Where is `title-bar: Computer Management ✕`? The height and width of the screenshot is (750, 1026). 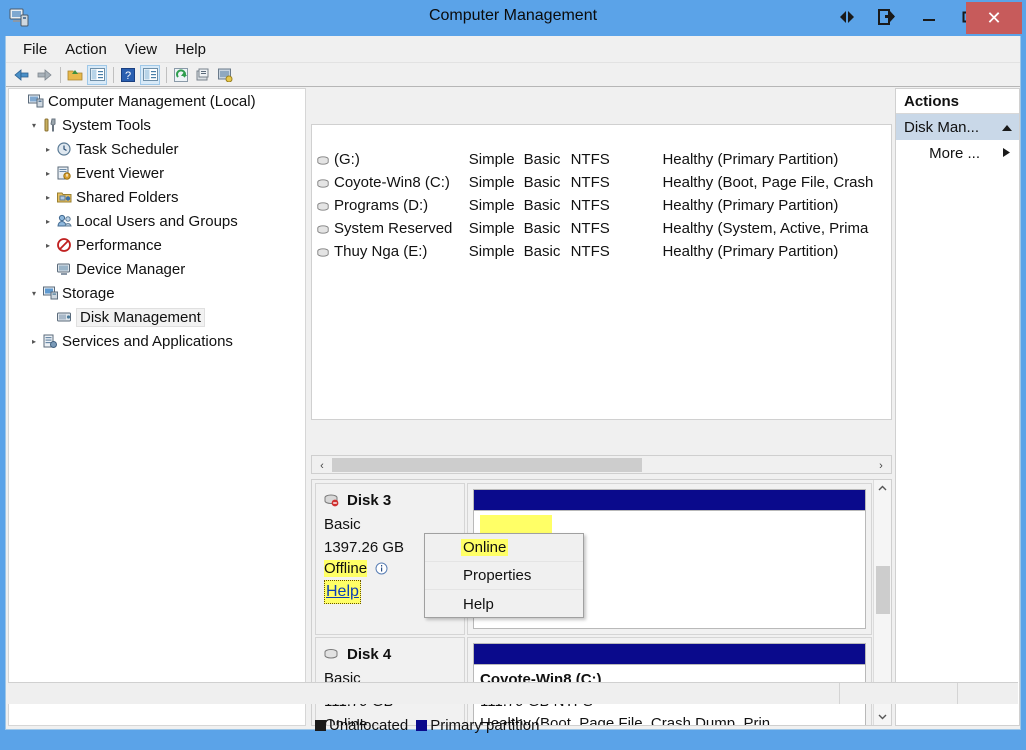 title-bar: Computer Management ✕ is located at coordinates (513, 18).